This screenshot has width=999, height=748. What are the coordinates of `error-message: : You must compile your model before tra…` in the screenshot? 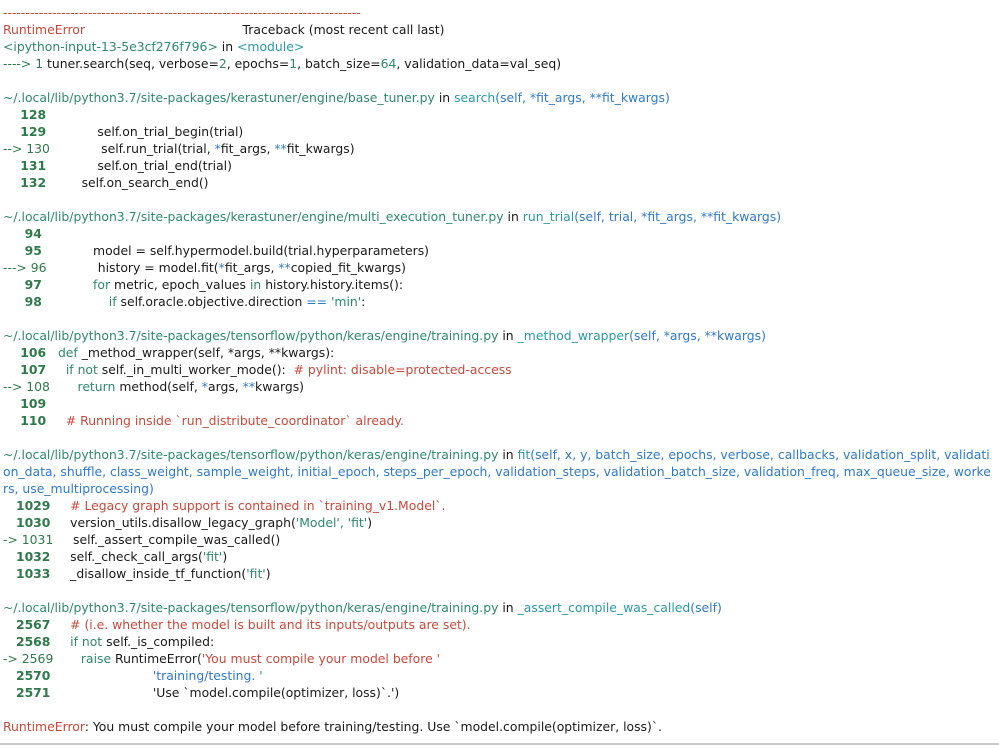 It's located at (373, 726).